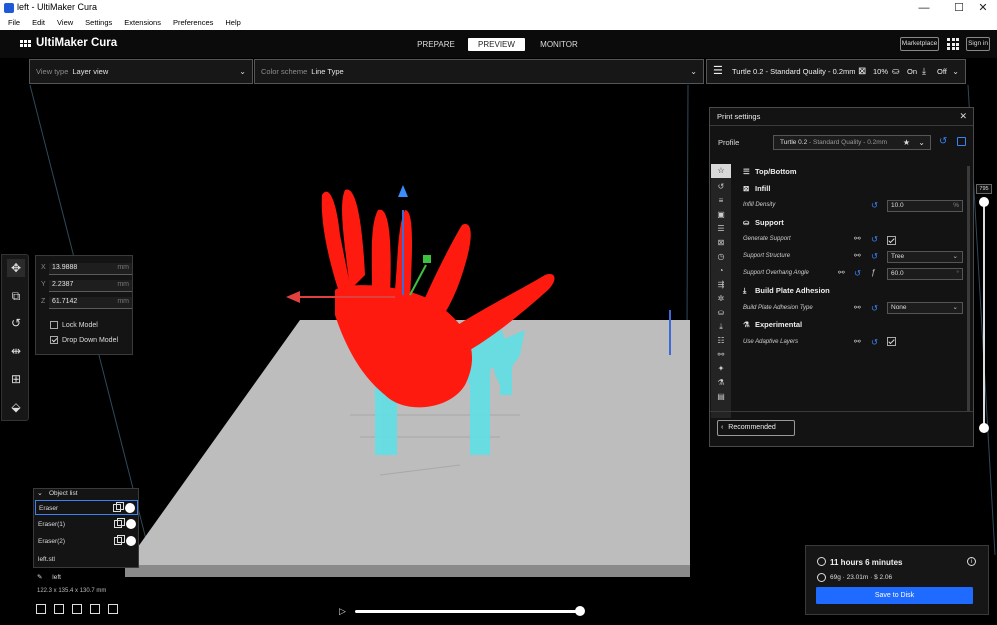  Describe the element at coordinates (721, 299) in the screenshot. I see `cooling-category-icon: ✲` at that location.